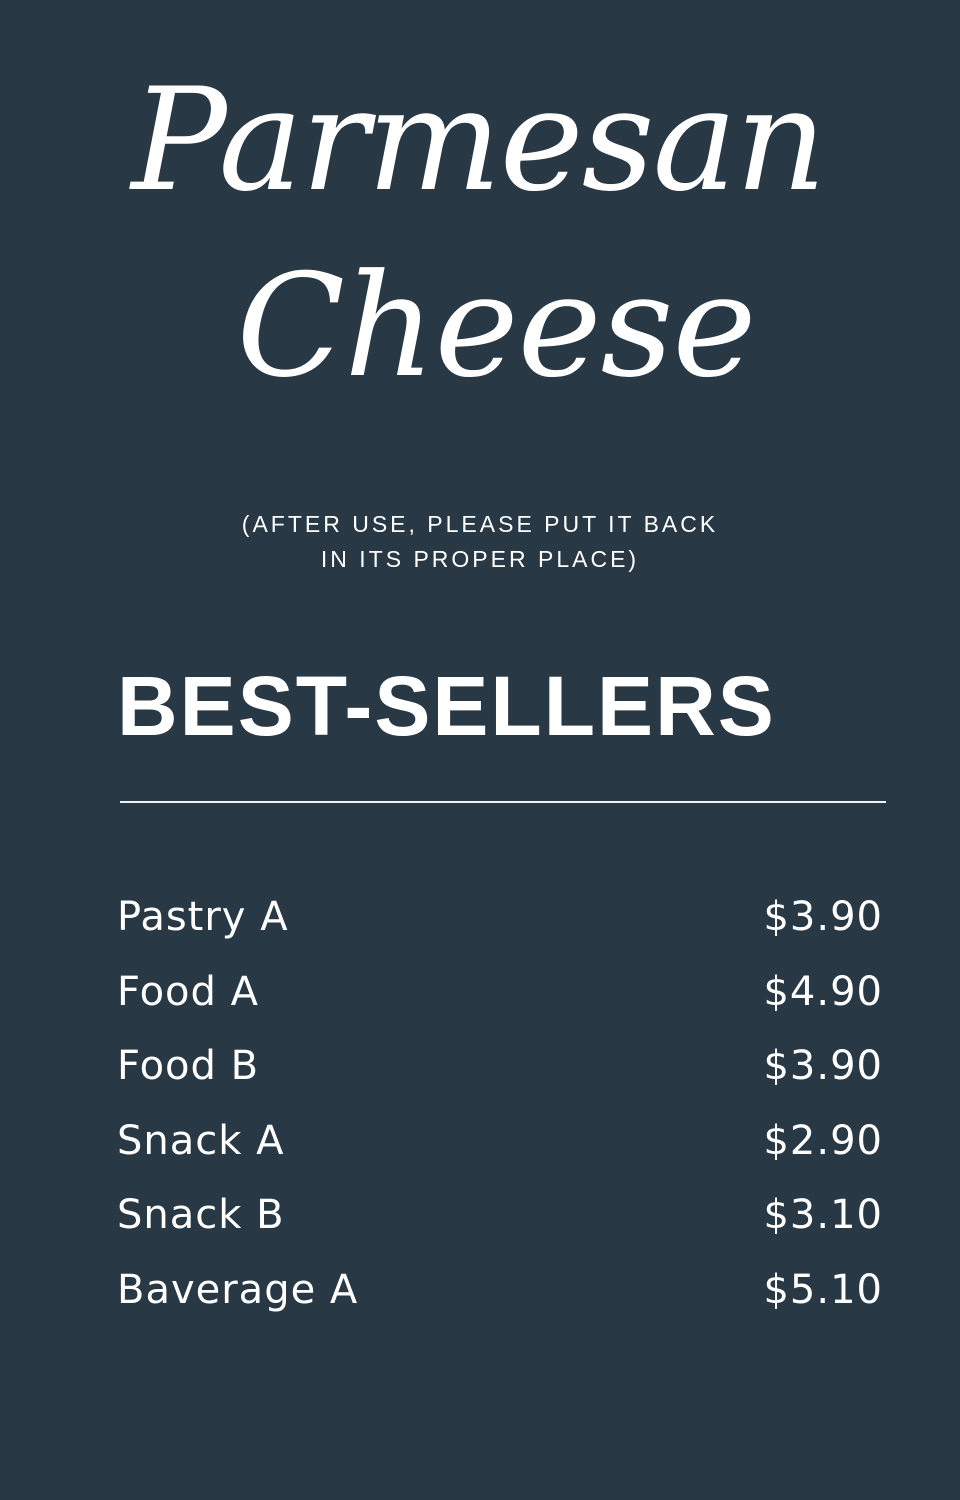  I want to click on section-divider, so click(503, 802).